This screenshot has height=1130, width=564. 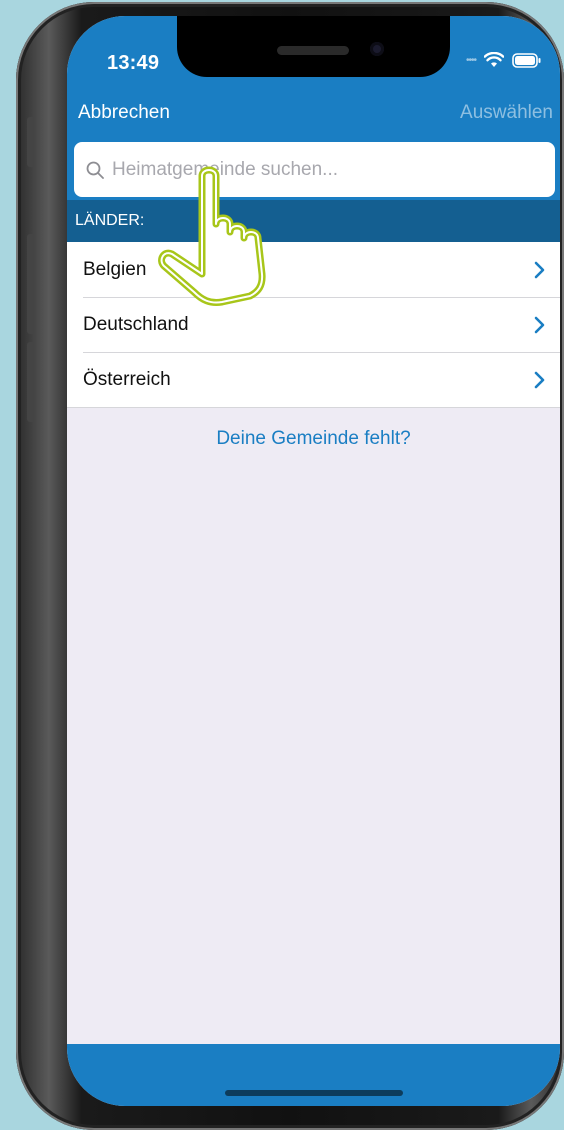 I want to click on speaker, so click(x=313, y=50).